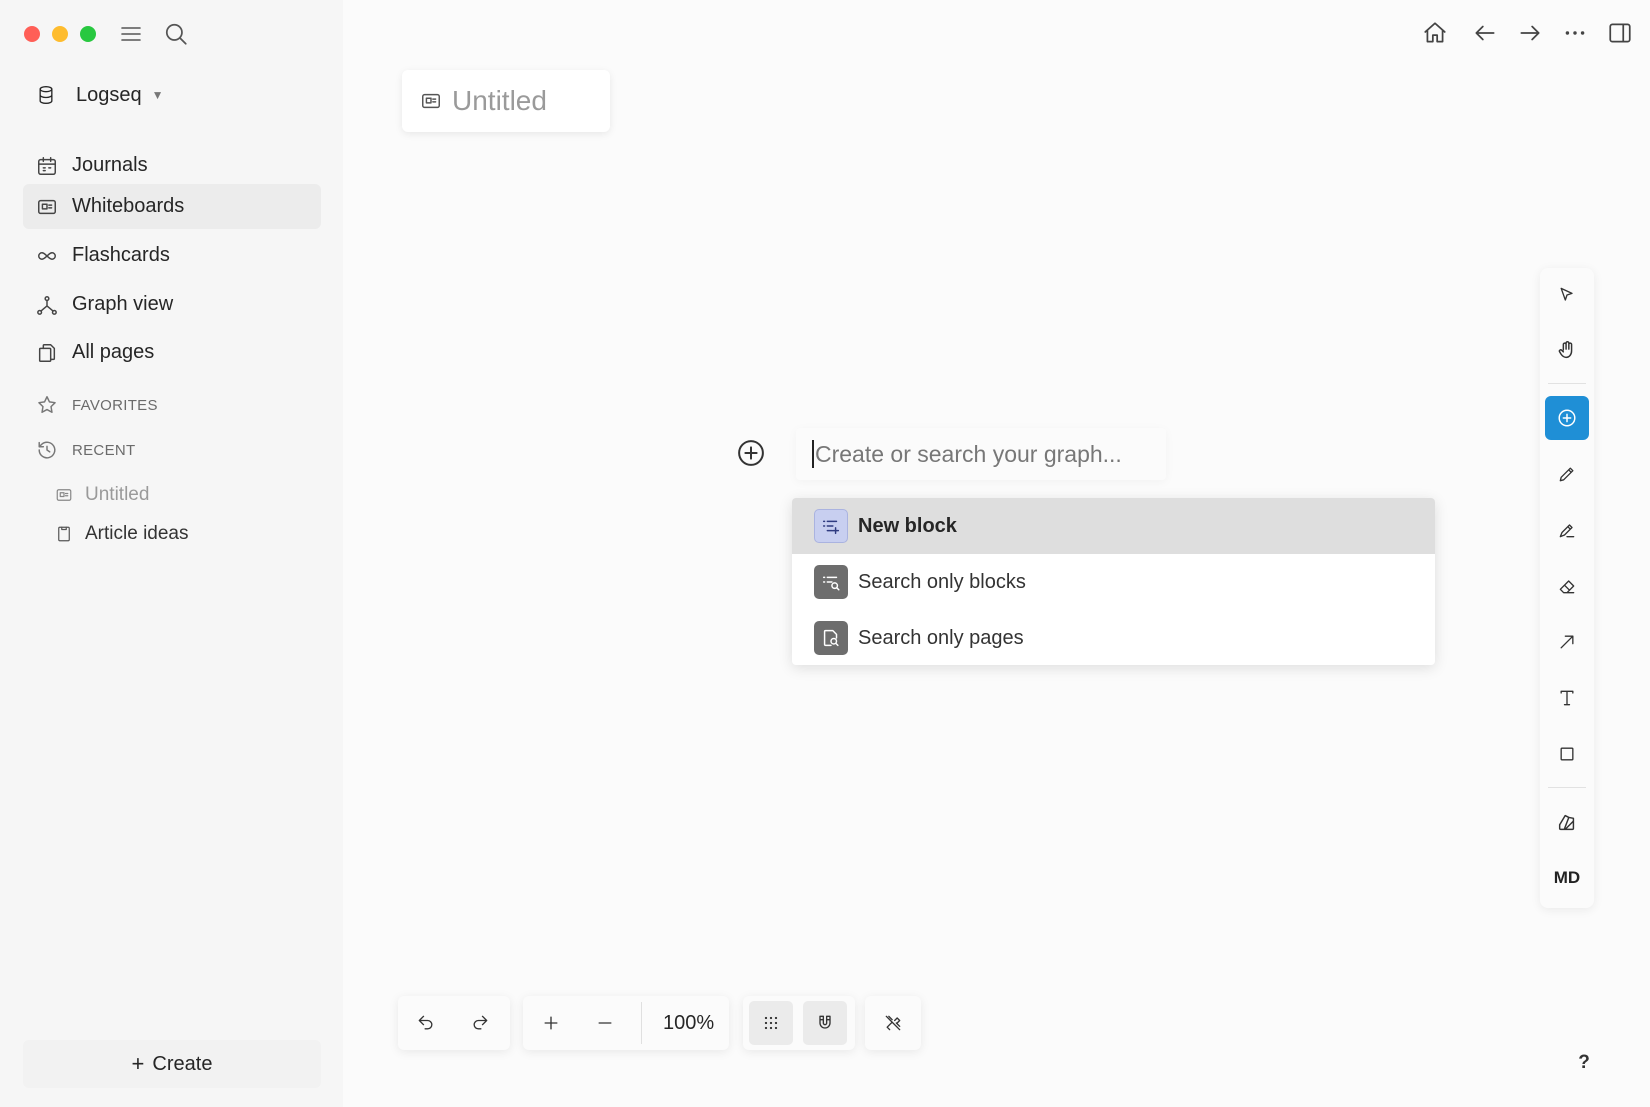 This screenshot has height=1107, width=1650. Describe the element at coordinates (1567, 474) in the screenshot. I see `pencil-tool-icon` at that location.